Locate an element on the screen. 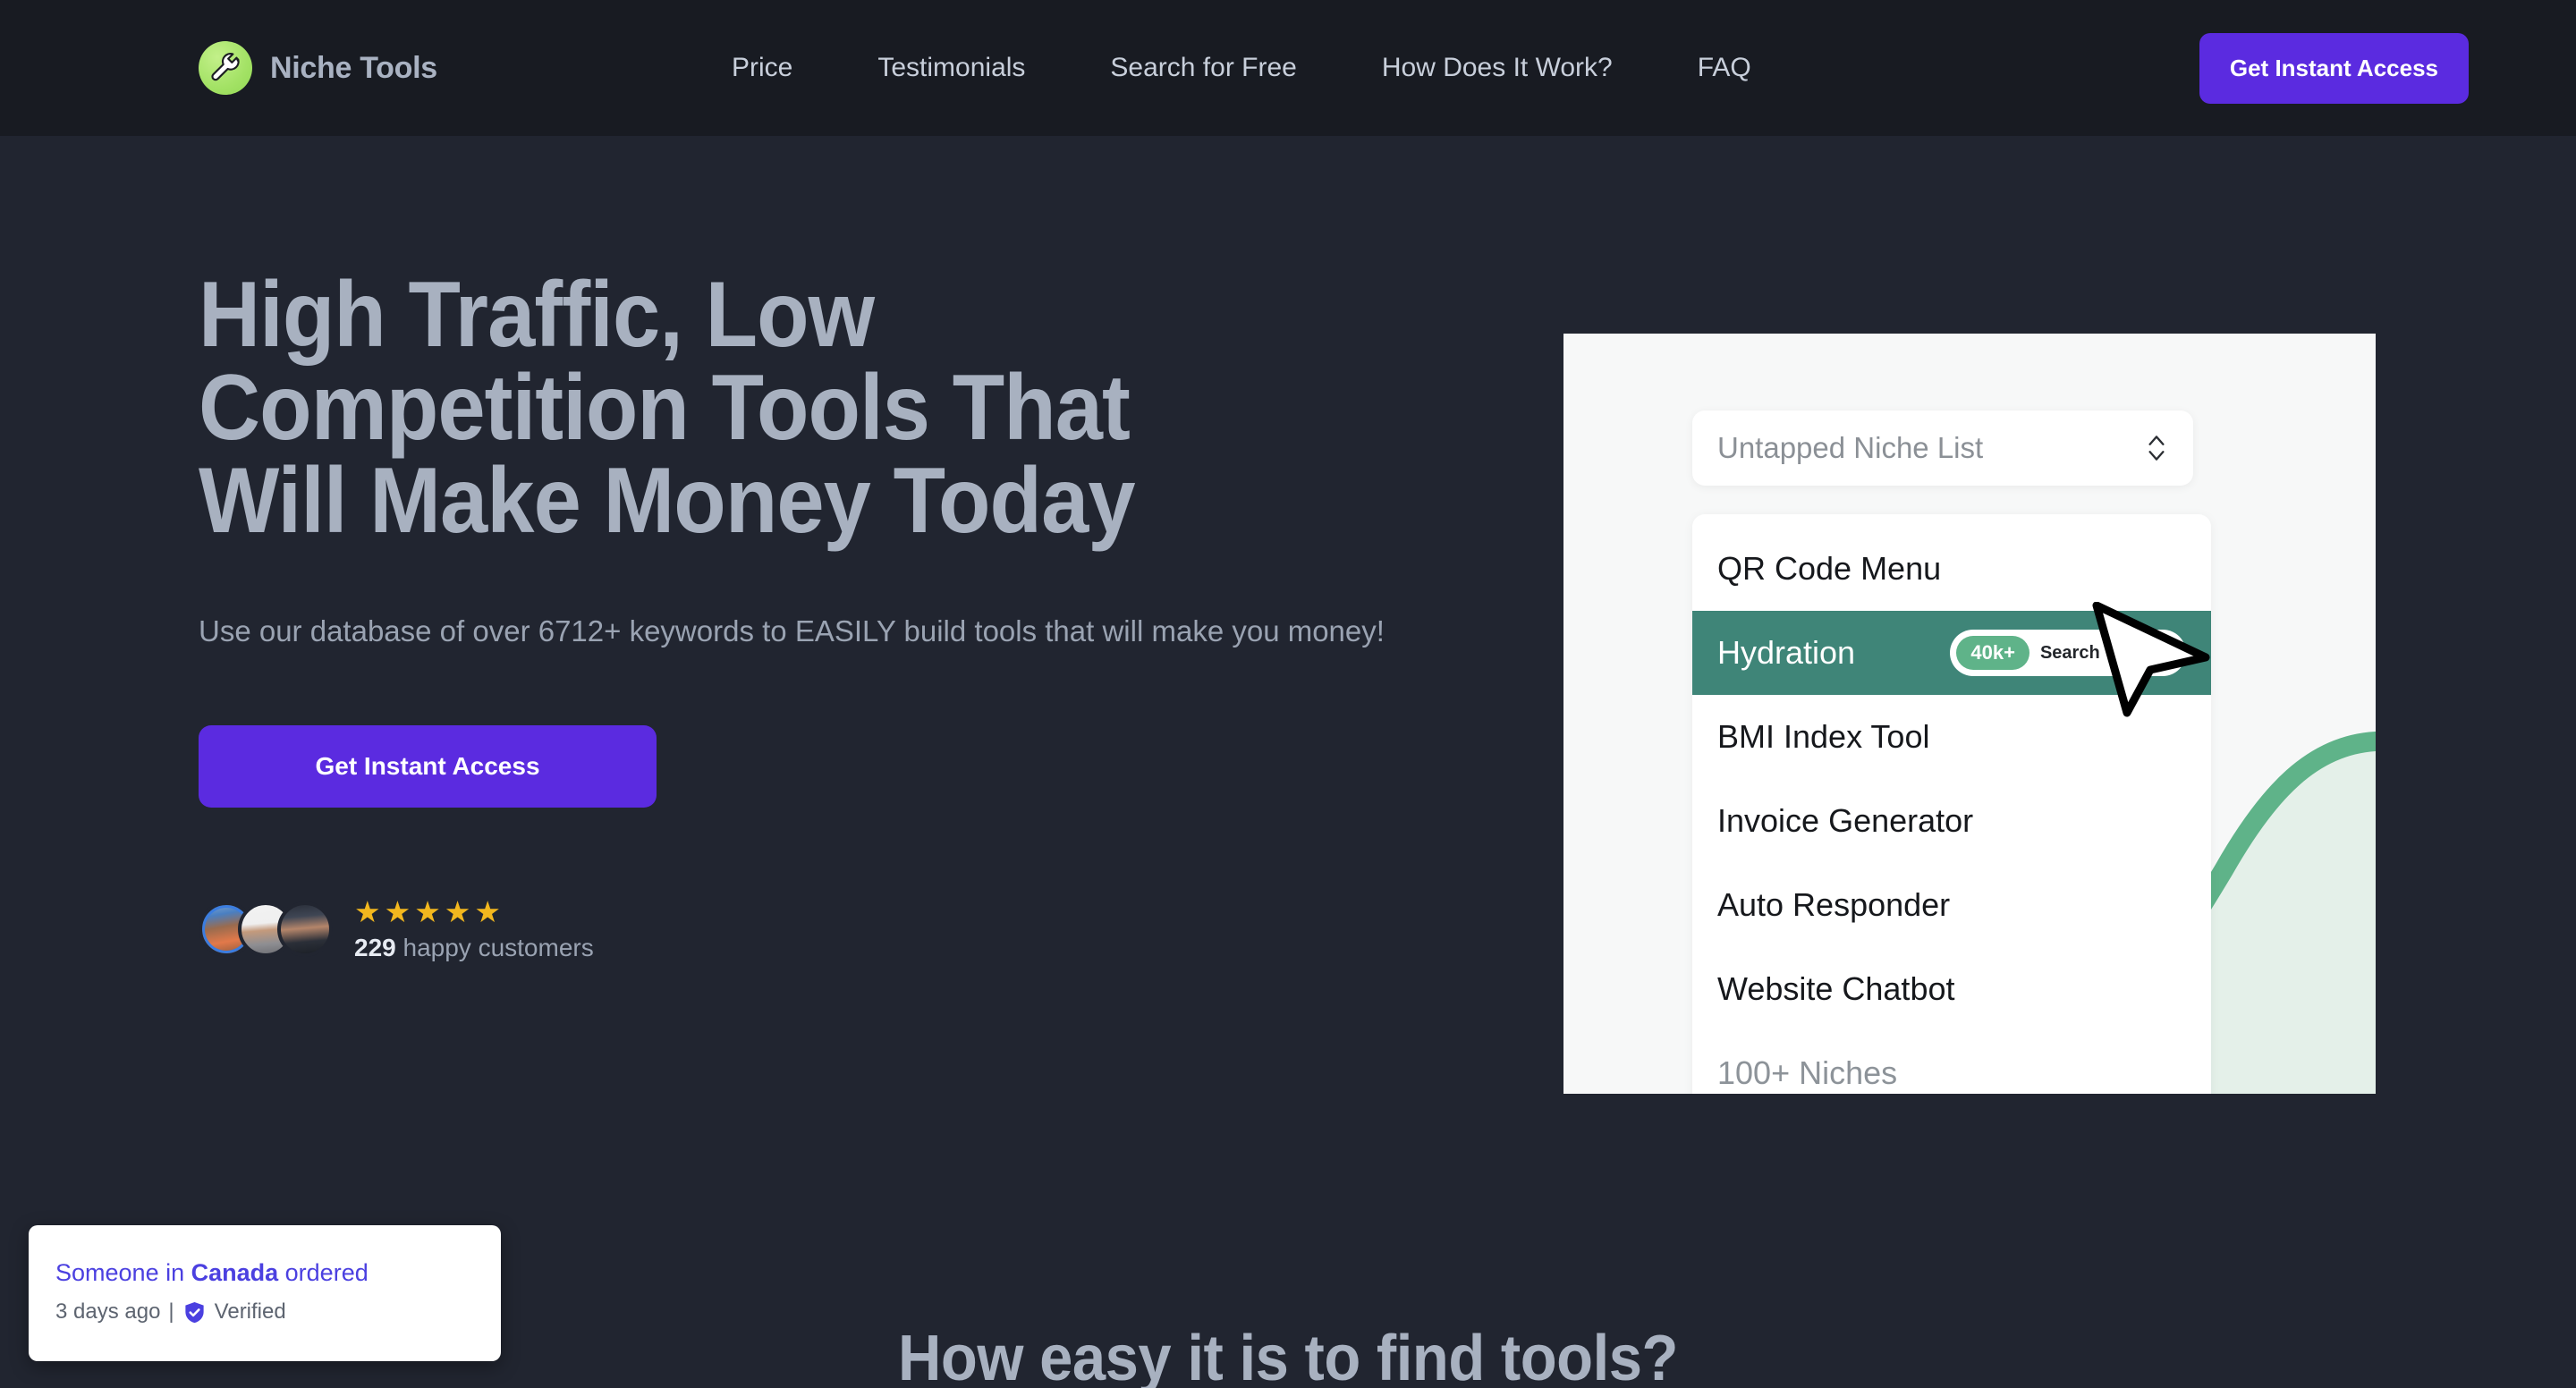  list-item-more: 100+ Niches is located at coordinates (1951, 1062).